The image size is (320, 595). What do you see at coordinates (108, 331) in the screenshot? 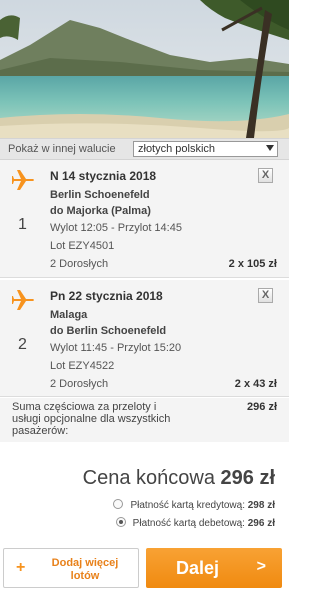
I see `flight-destination: do Berlin Schoenefeld` at bounding box center [108, 331].